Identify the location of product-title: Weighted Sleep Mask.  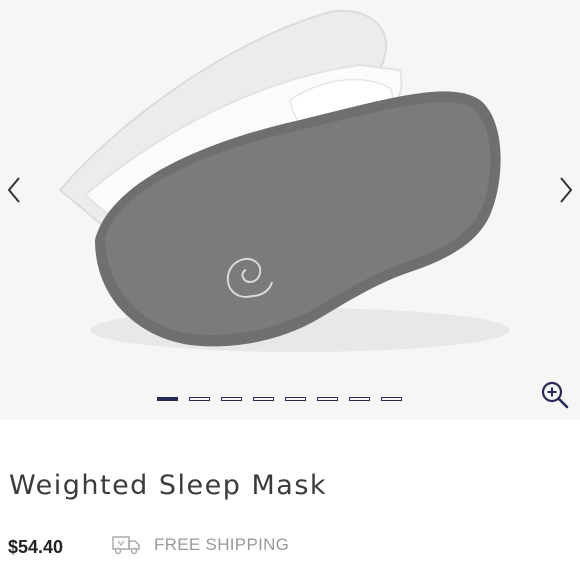
(168, 485).